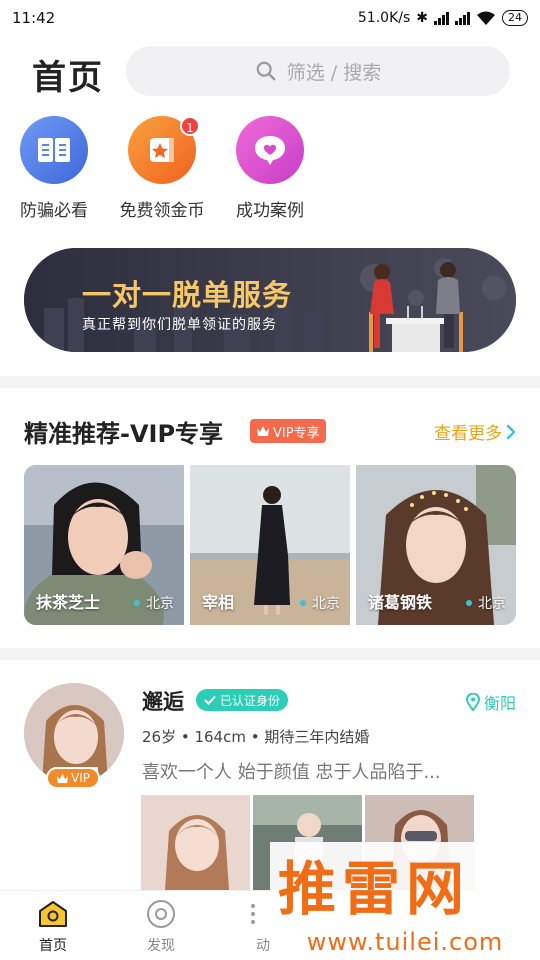 This screenshot has height=960, width=540. Describe the element at coordinates (436, 545) in the screenshot. I see `vip-card: 诸葛钢铁 北京` at that location.